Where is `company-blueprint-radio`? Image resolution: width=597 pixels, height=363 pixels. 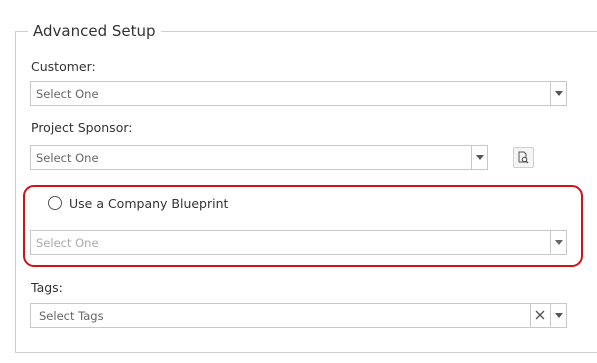
company-blueprint-radio is located at coordinates (55, 203).